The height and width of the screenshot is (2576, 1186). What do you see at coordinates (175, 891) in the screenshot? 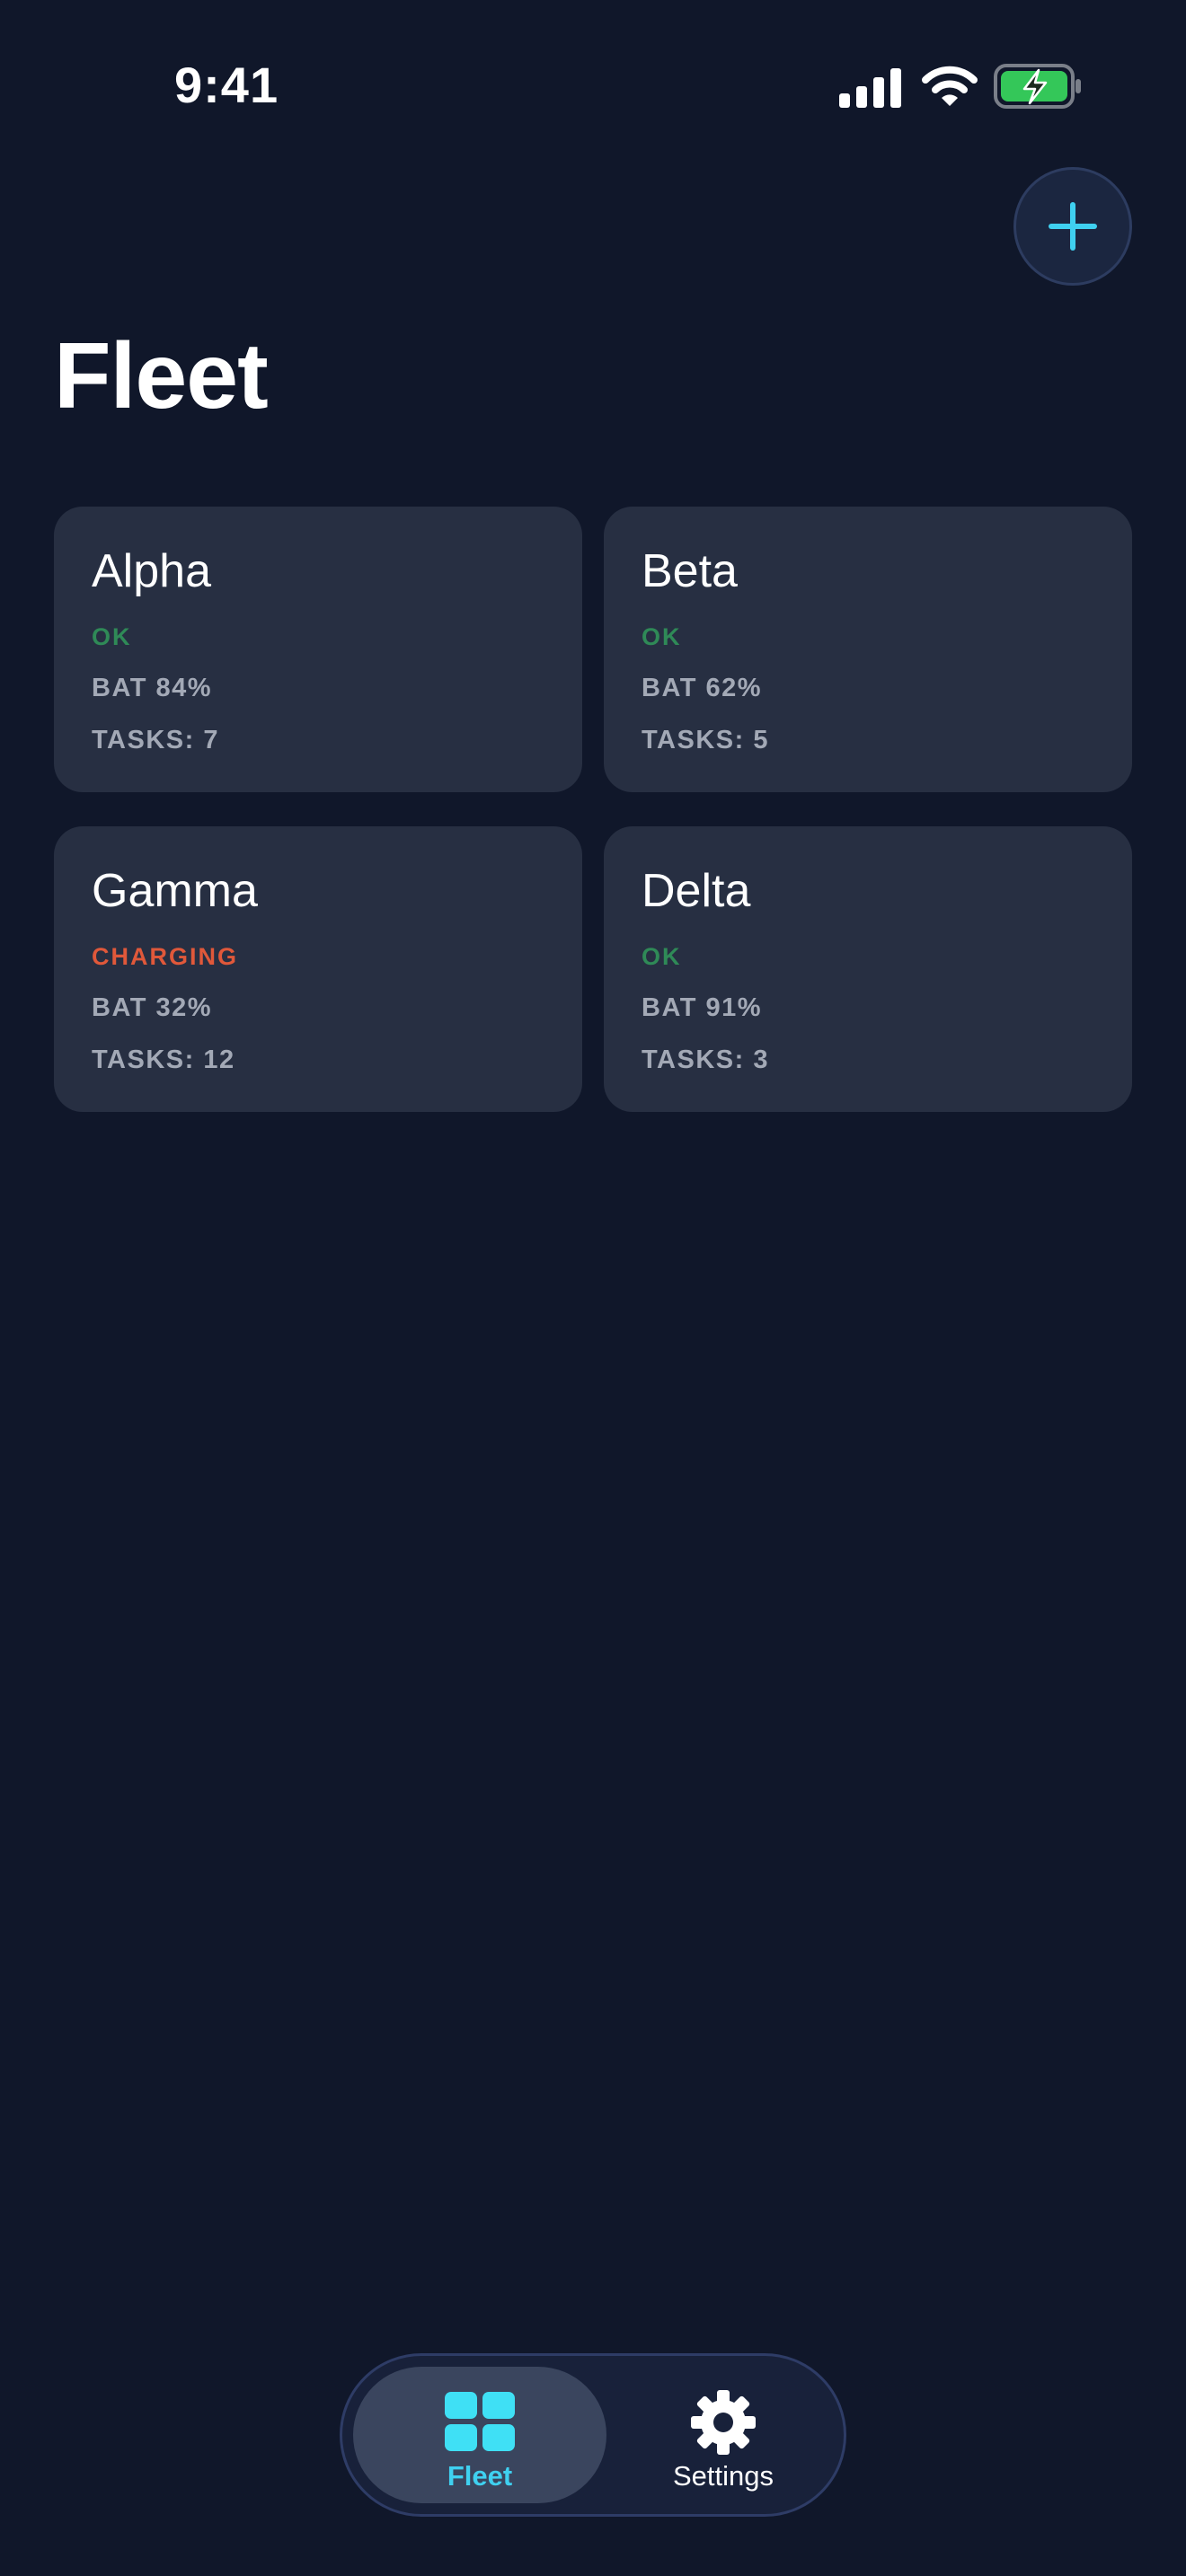
I see `robot-name: Gamma` at bounding box center [175, 891].